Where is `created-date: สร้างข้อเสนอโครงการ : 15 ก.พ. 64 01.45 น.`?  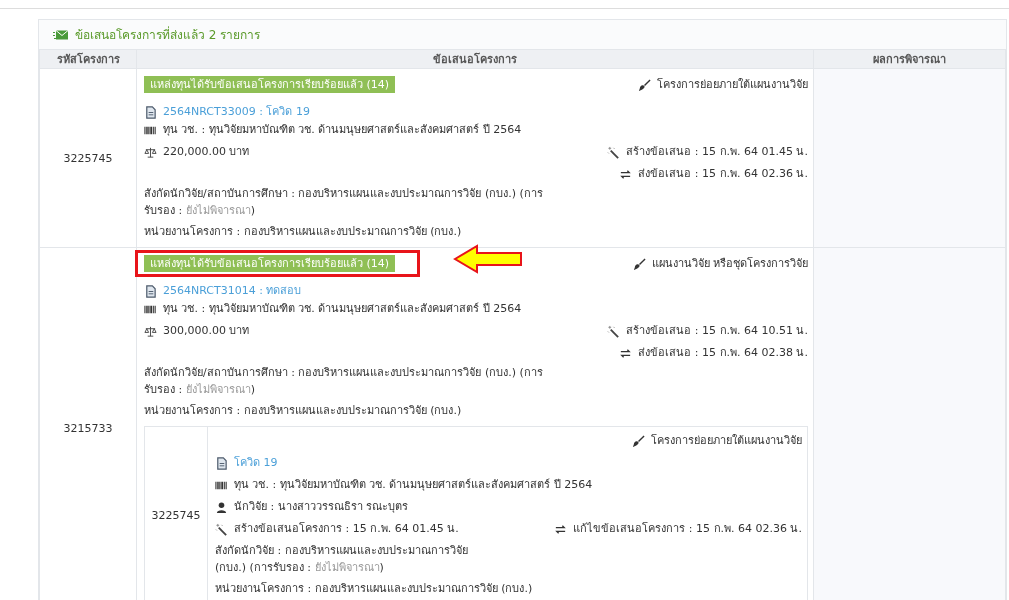
created-date: สร้างข้อเสนอโครงการ : 15 ก.พ. 64 01.45 น. is located at coordinates (346, 529).